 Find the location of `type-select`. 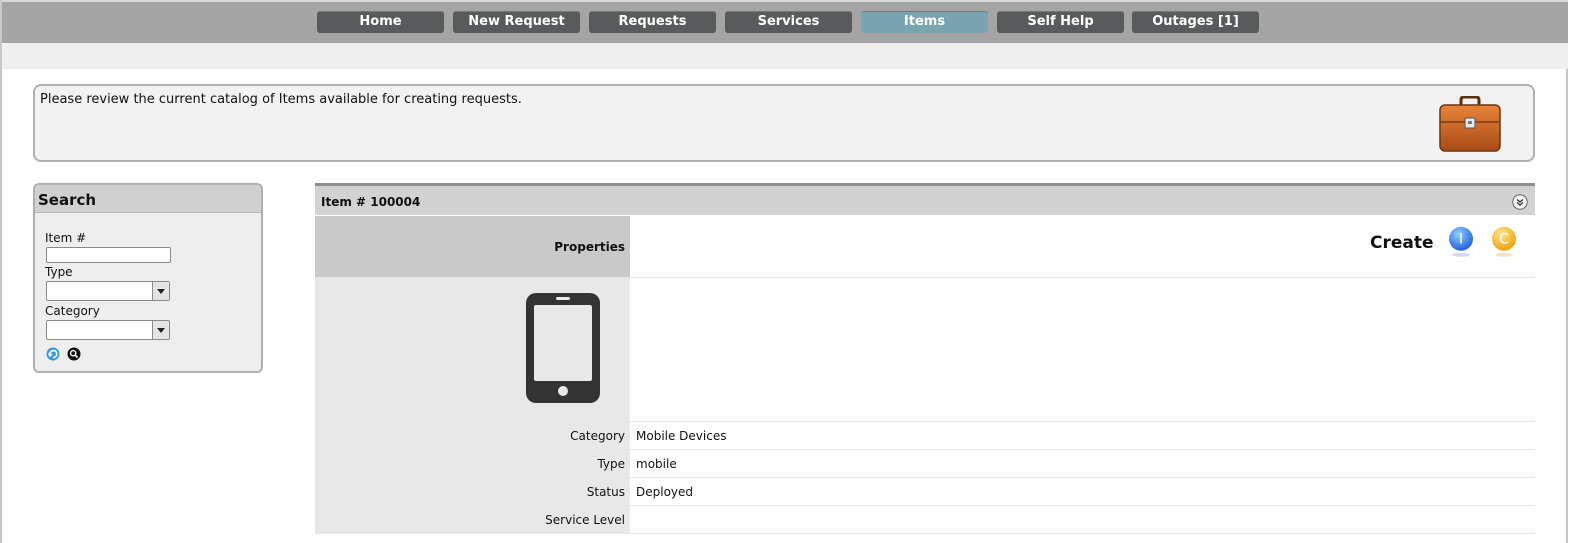

type-select is located at coordinates (108, 291).